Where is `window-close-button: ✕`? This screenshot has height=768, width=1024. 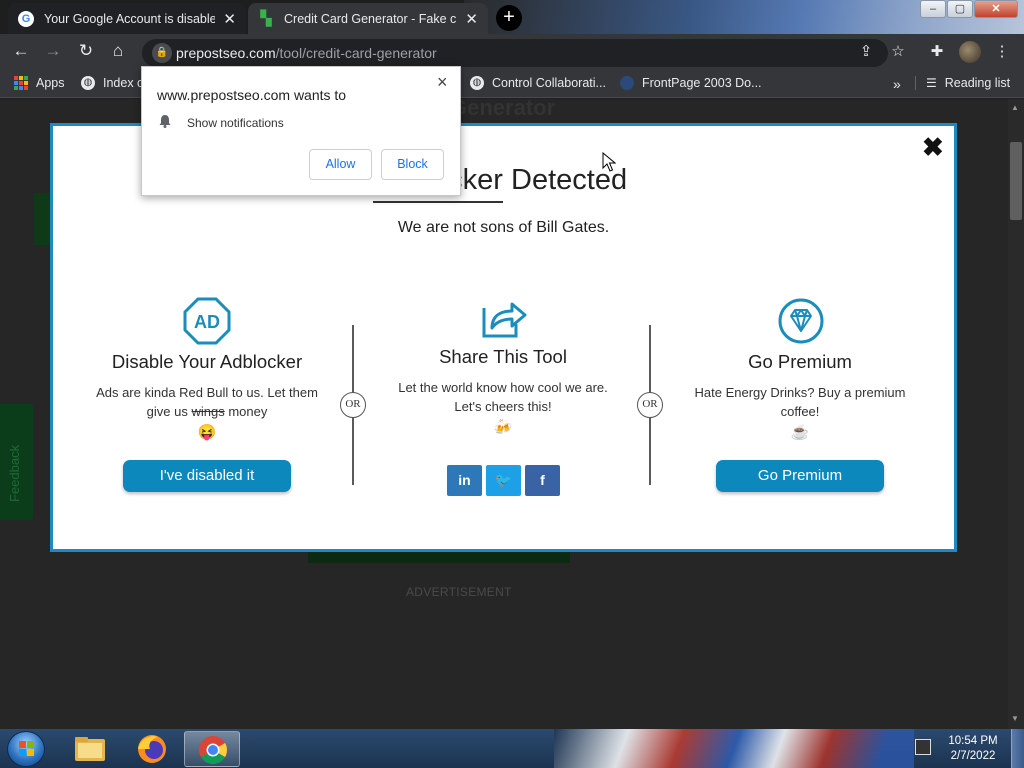 window-close-button: ✕ is located at coordinates (996, 9).